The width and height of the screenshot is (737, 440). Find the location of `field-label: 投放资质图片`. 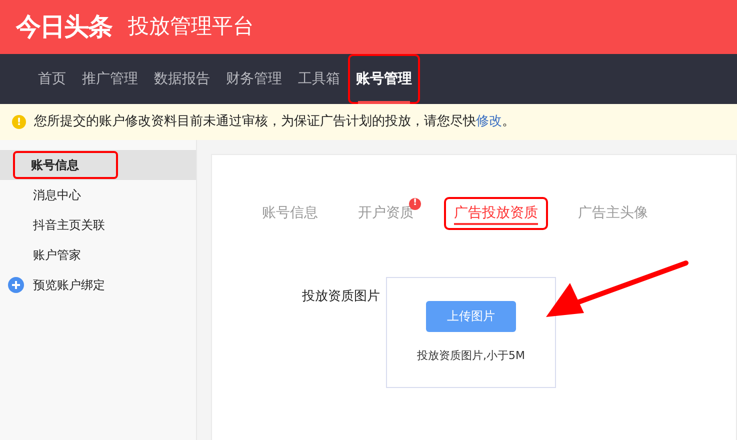

field-label: 投放资质图片 is located at coordinates (340, 297).